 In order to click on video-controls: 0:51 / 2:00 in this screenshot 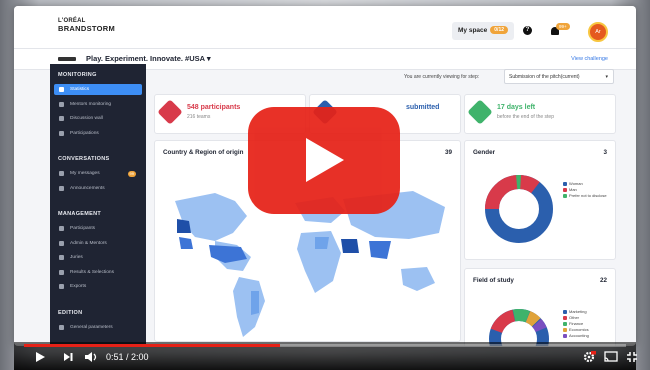, I will do `click(326, 356)`.